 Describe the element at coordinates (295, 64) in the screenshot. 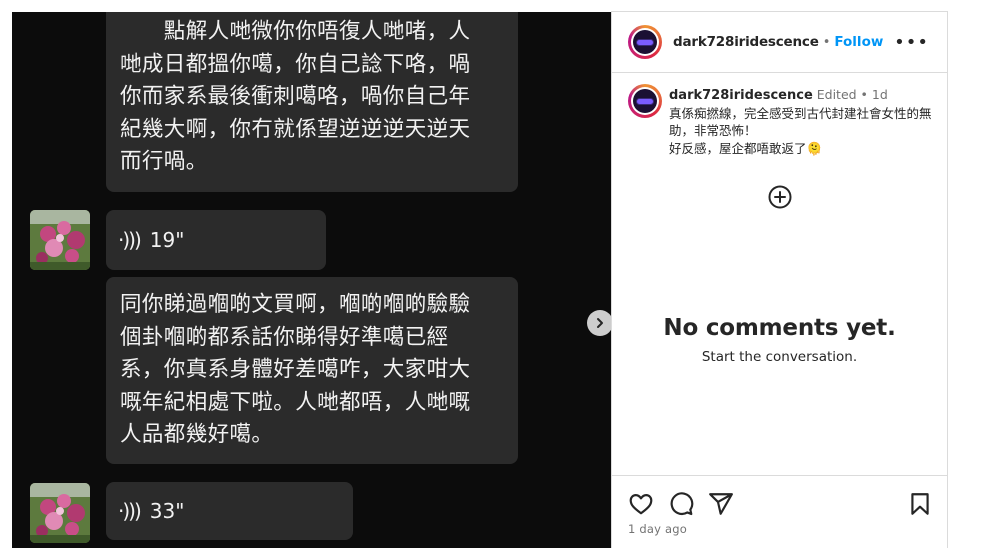

I see `message-line: 哋成日都搵你噶，你自己諗下咯，喎` at that location.